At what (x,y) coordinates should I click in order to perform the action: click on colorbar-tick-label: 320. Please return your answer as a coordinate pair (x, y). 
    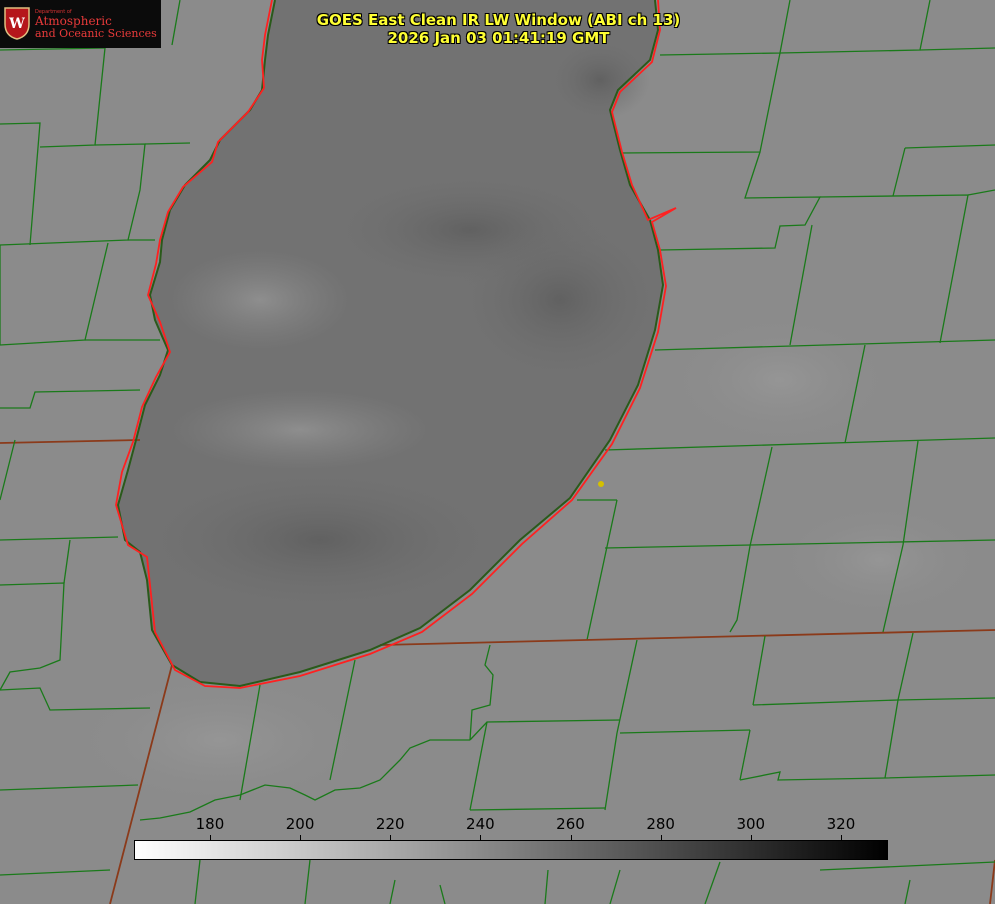
    Looking at the image, I should click on (841, 824).